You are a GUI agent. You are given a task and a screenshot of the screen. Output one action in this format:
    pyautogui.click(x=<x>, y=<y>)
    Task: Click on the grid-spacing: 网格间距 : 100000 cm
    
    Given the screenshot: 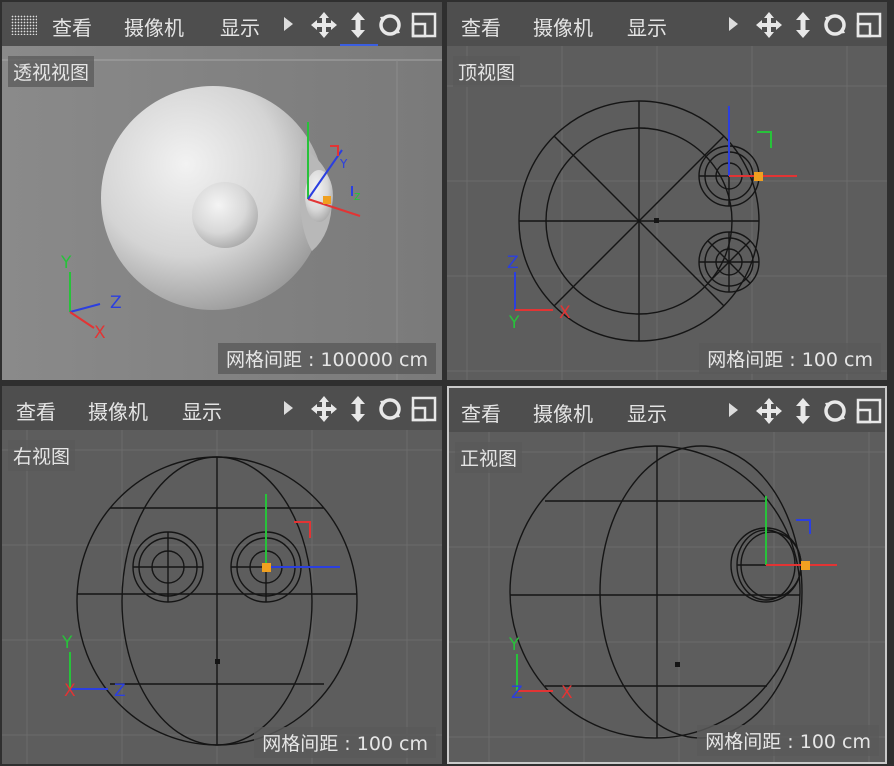 What is the action you would take?
    pyautogui.click(x=326, y=358)
    